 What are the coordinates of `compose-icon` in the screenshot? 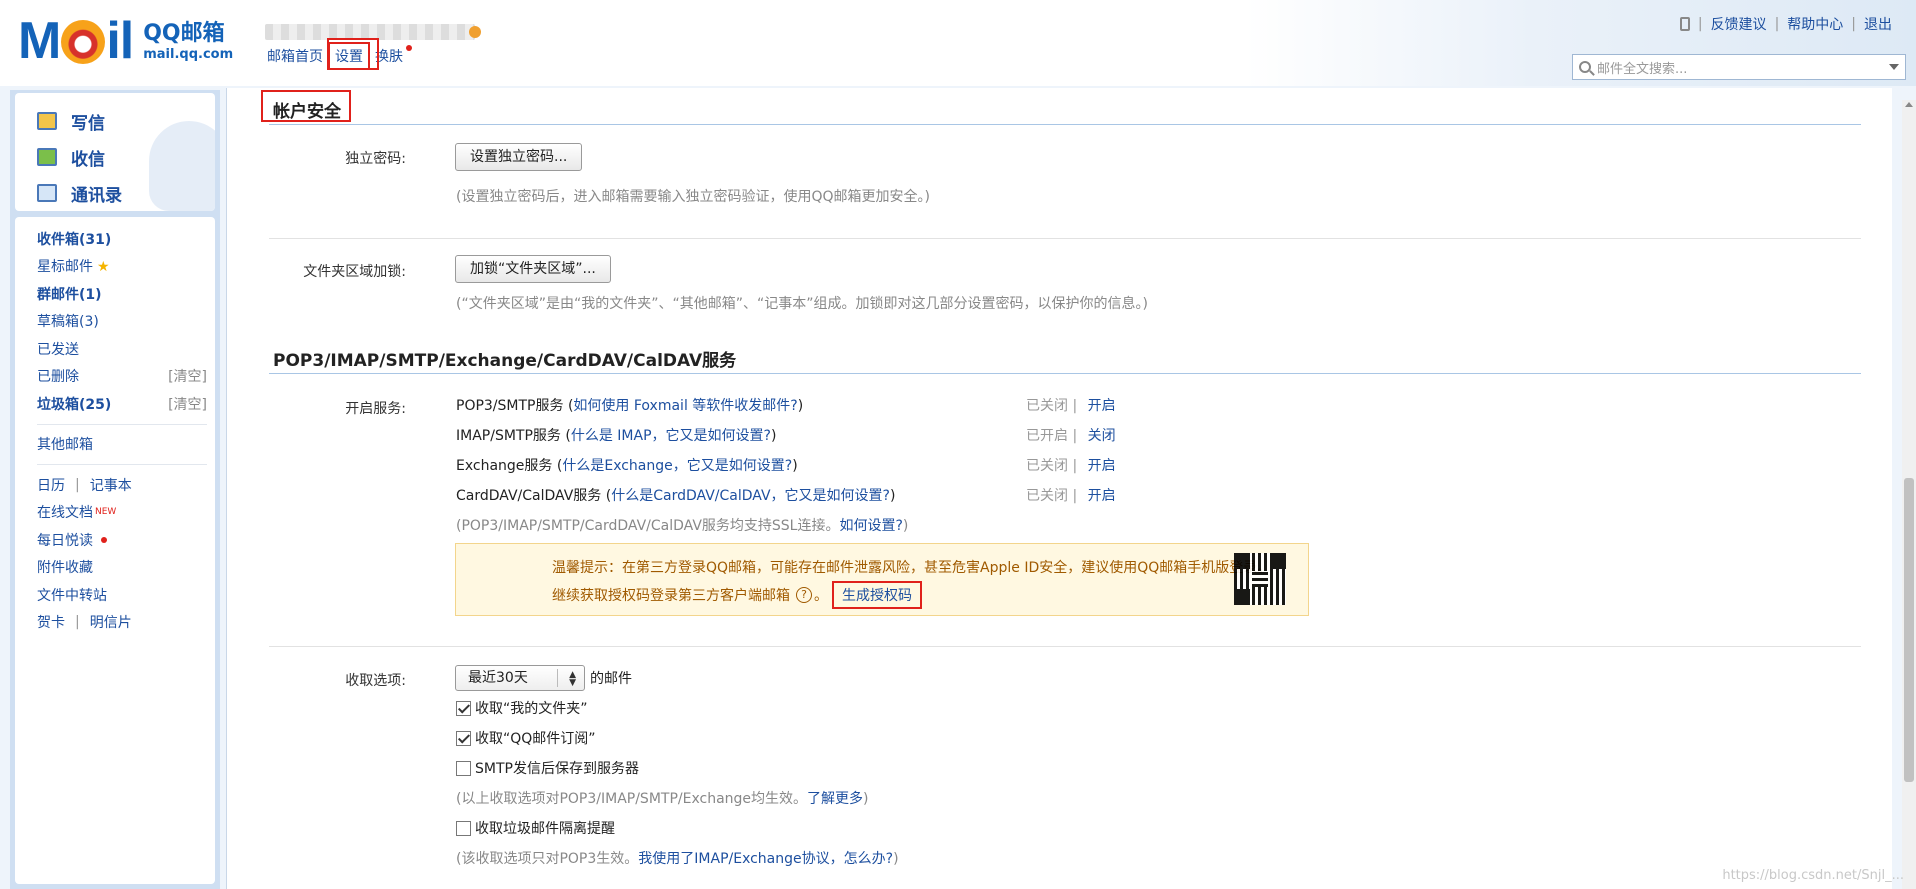 It's located at (47, 121).